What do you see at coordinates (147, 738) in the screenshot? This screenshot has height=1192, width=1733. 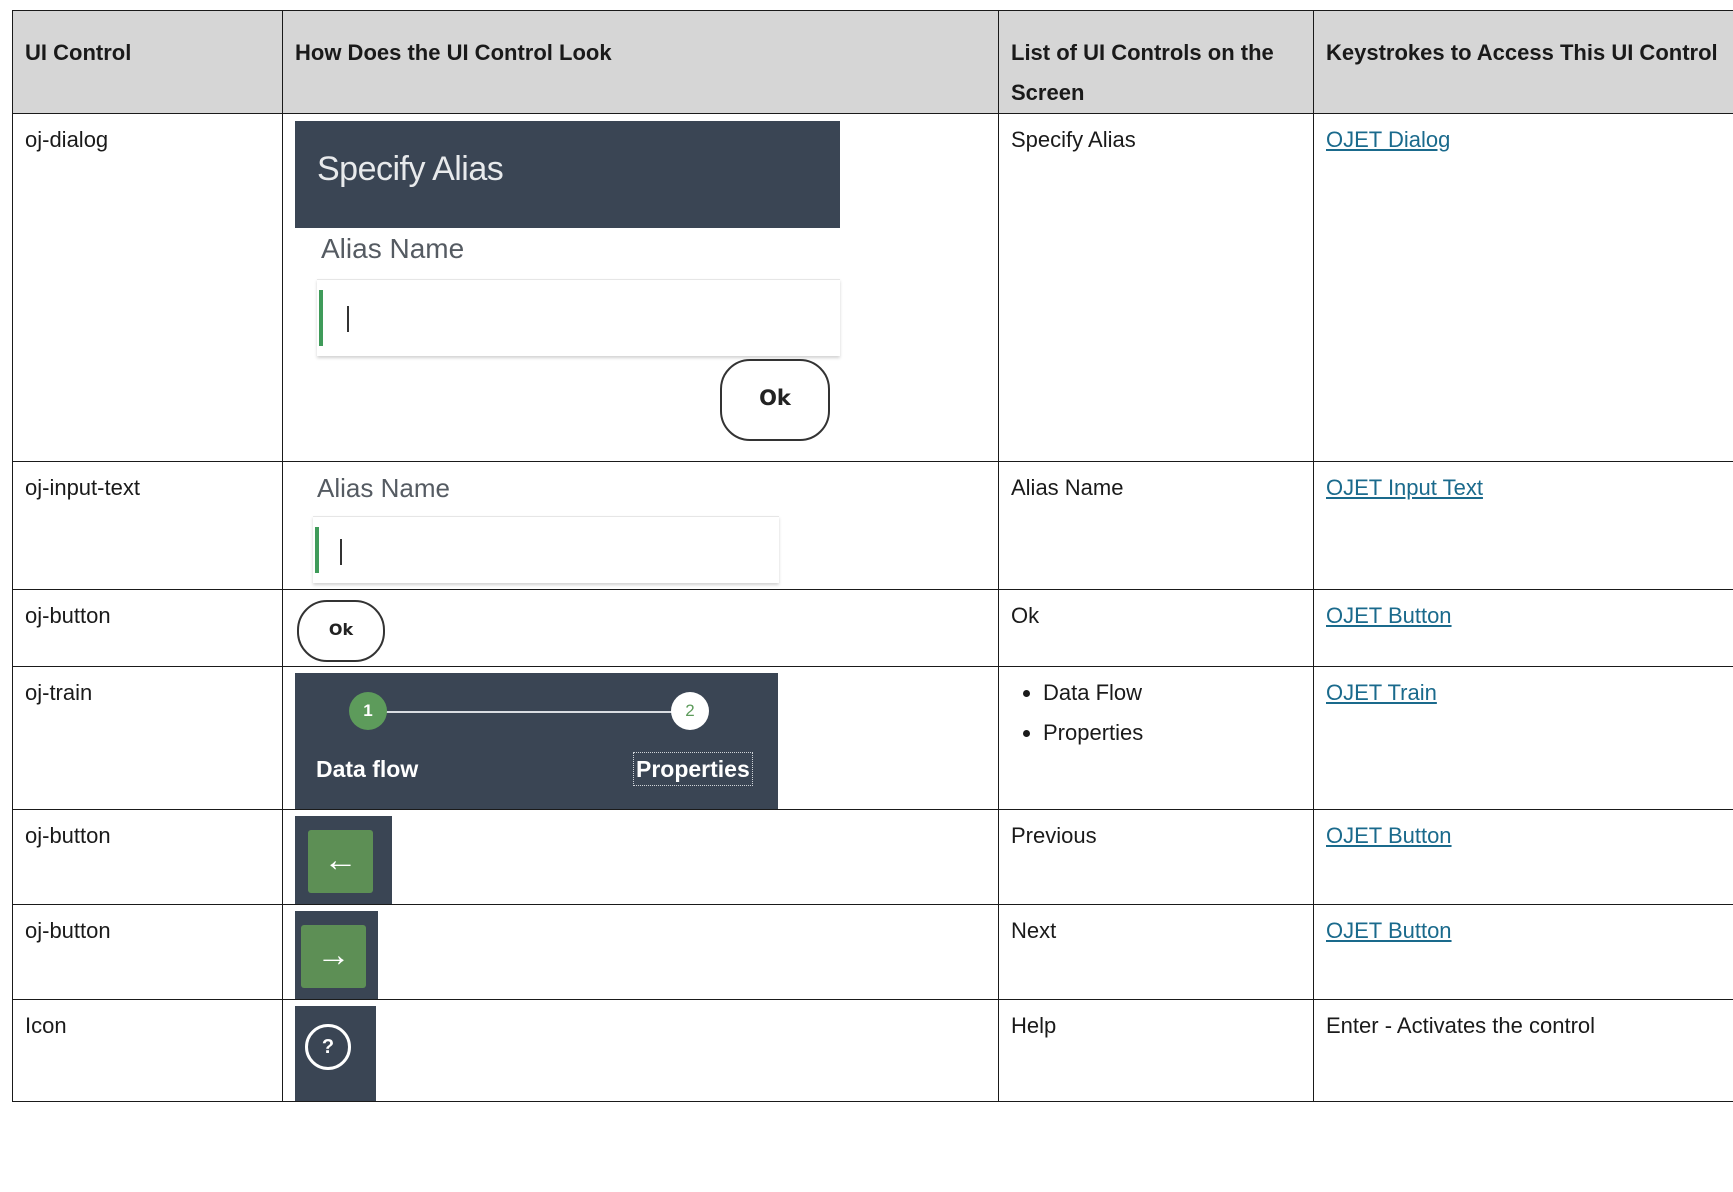 I see `control-cell: oj-train` at bounding box center [147, 738].